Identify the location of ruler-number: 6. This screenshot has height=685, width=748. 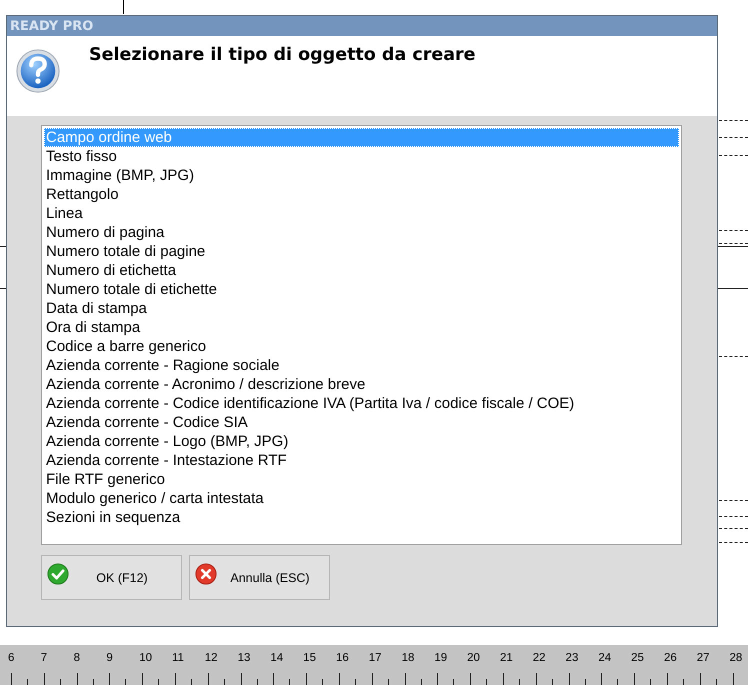
(12, 658).